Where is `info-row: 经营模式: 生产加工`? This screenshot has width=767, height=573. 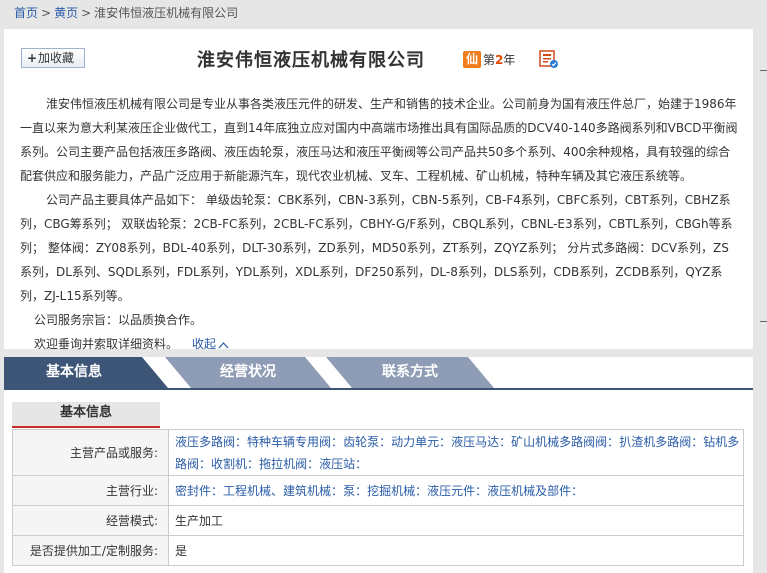
info-row: 经营模式: 生产加工 is located at coordinates (378, 520).